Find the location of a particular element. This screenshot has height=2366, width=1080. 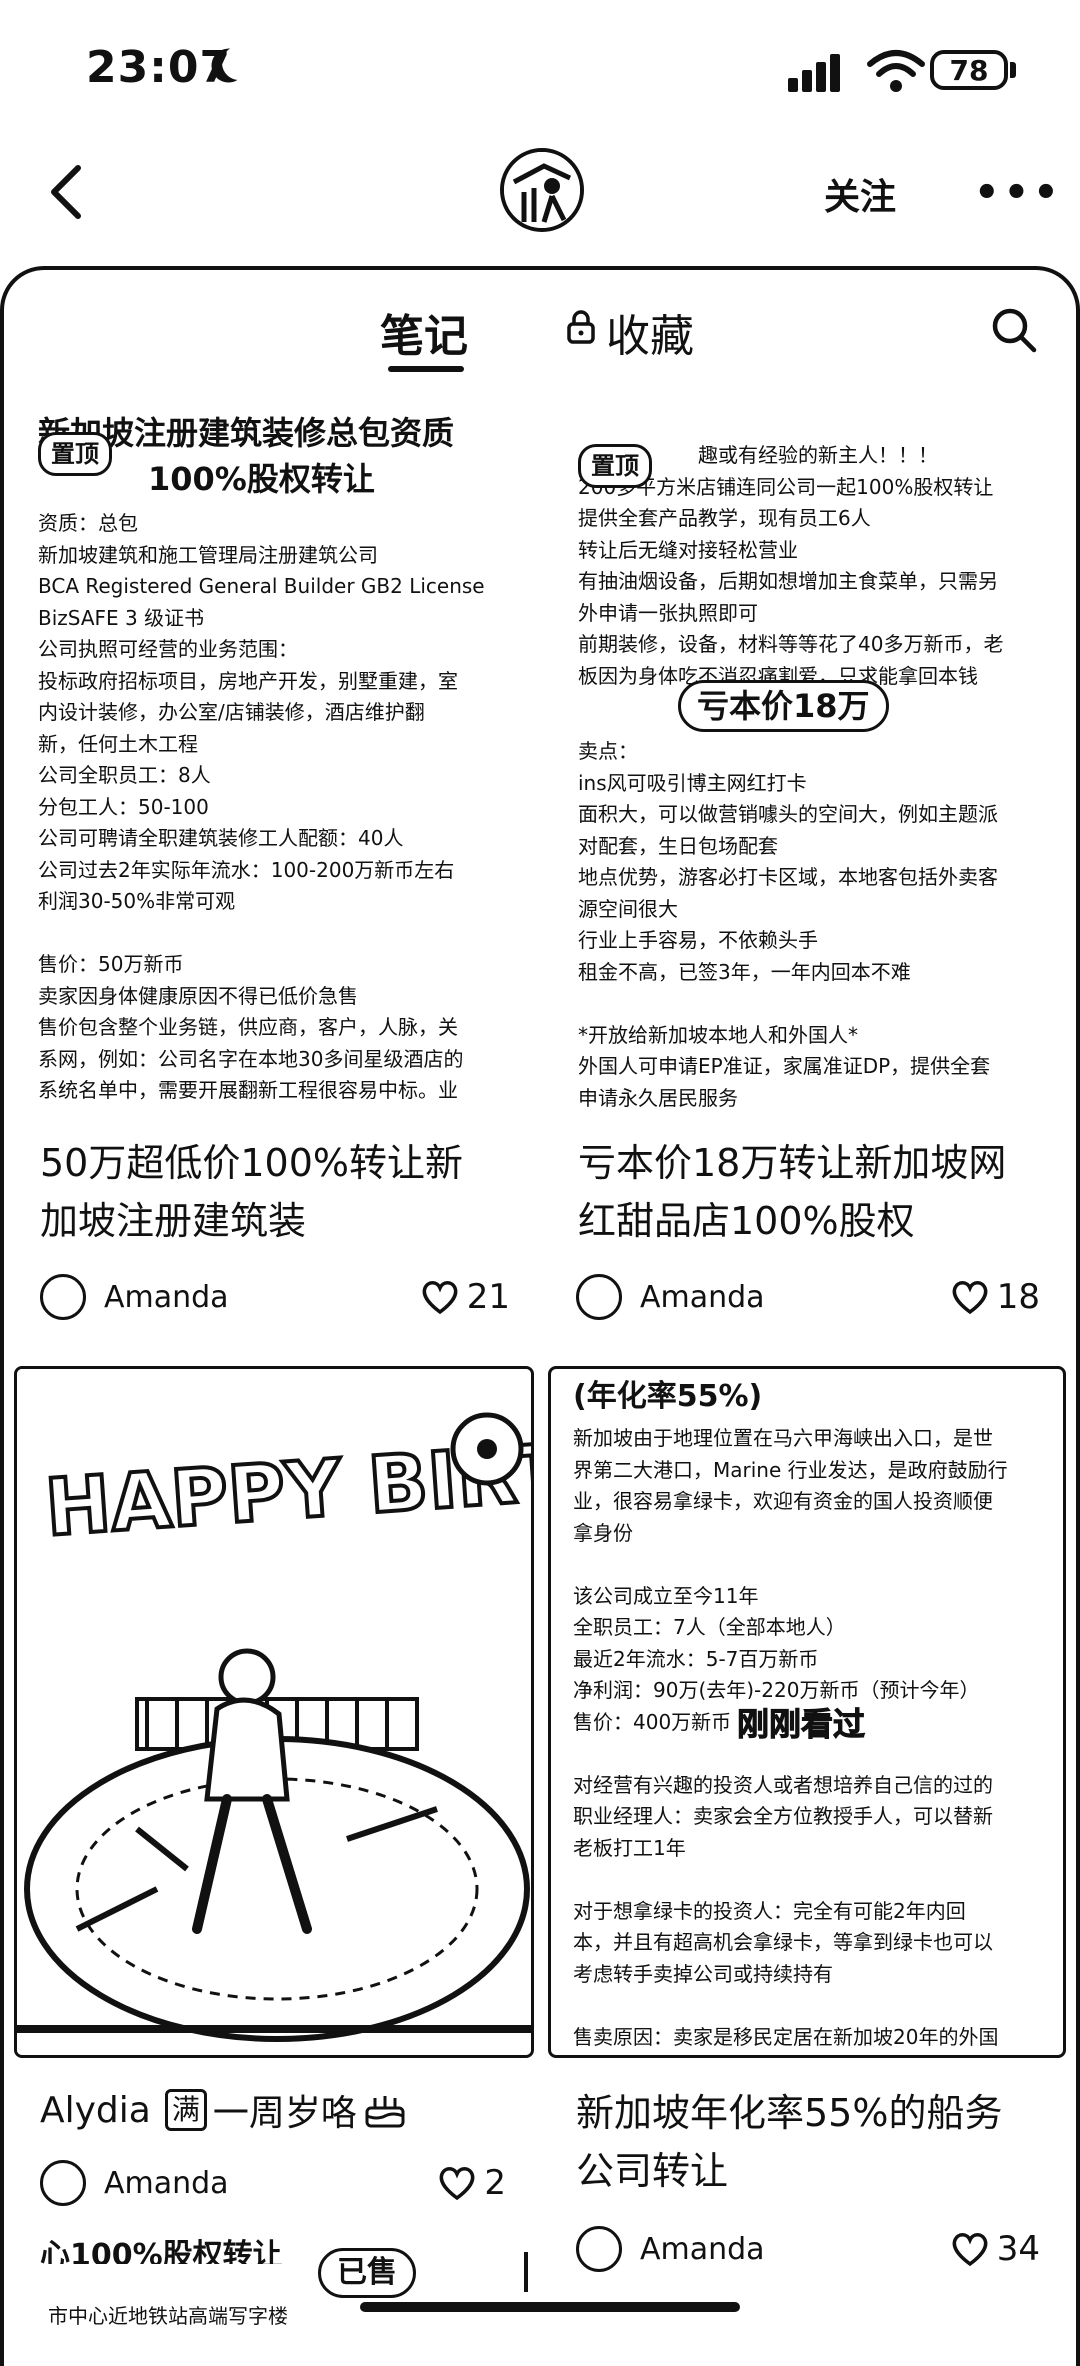

cover-line: 本，并且有超高机会拿绿卡，等拿到绿卡也可以 is located at coordinates (783, 1942).